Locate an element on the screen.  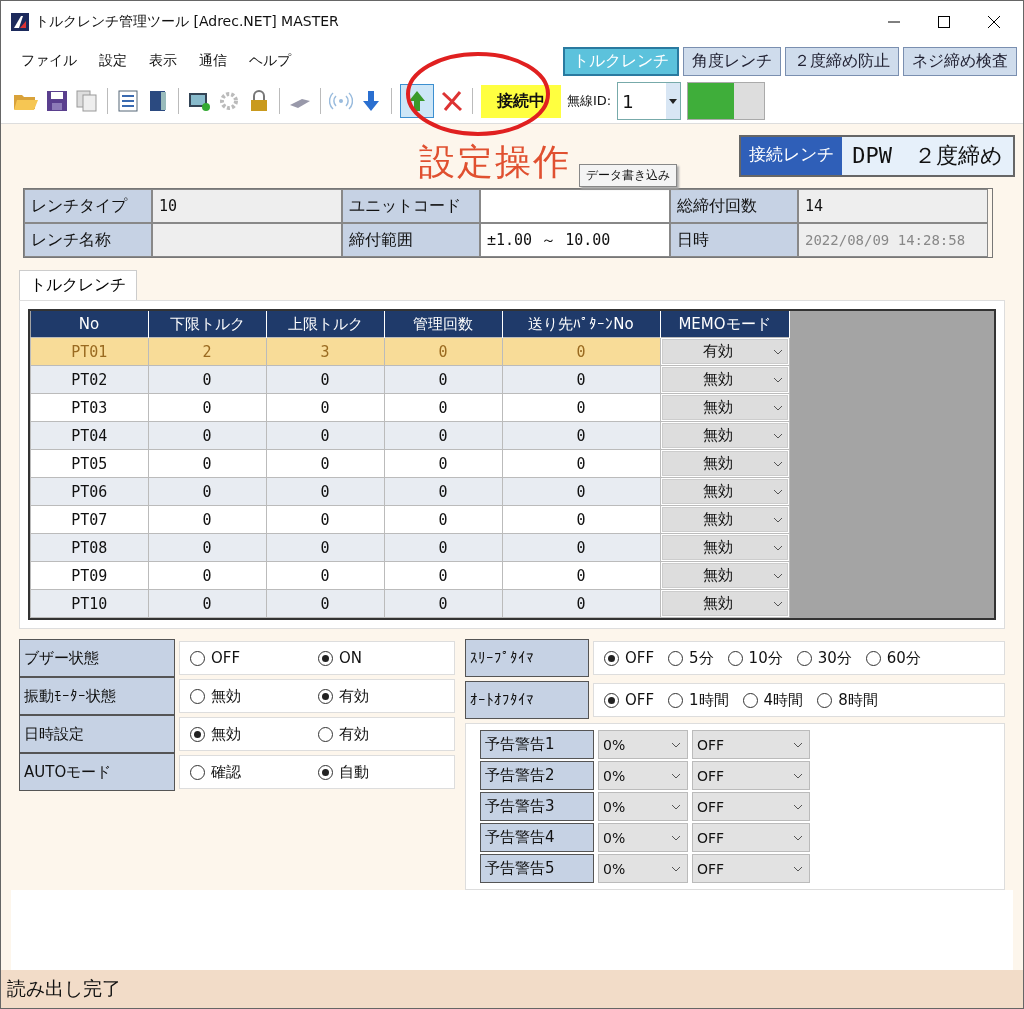
menu-item: 表示 is located at coordinates (163, 61).